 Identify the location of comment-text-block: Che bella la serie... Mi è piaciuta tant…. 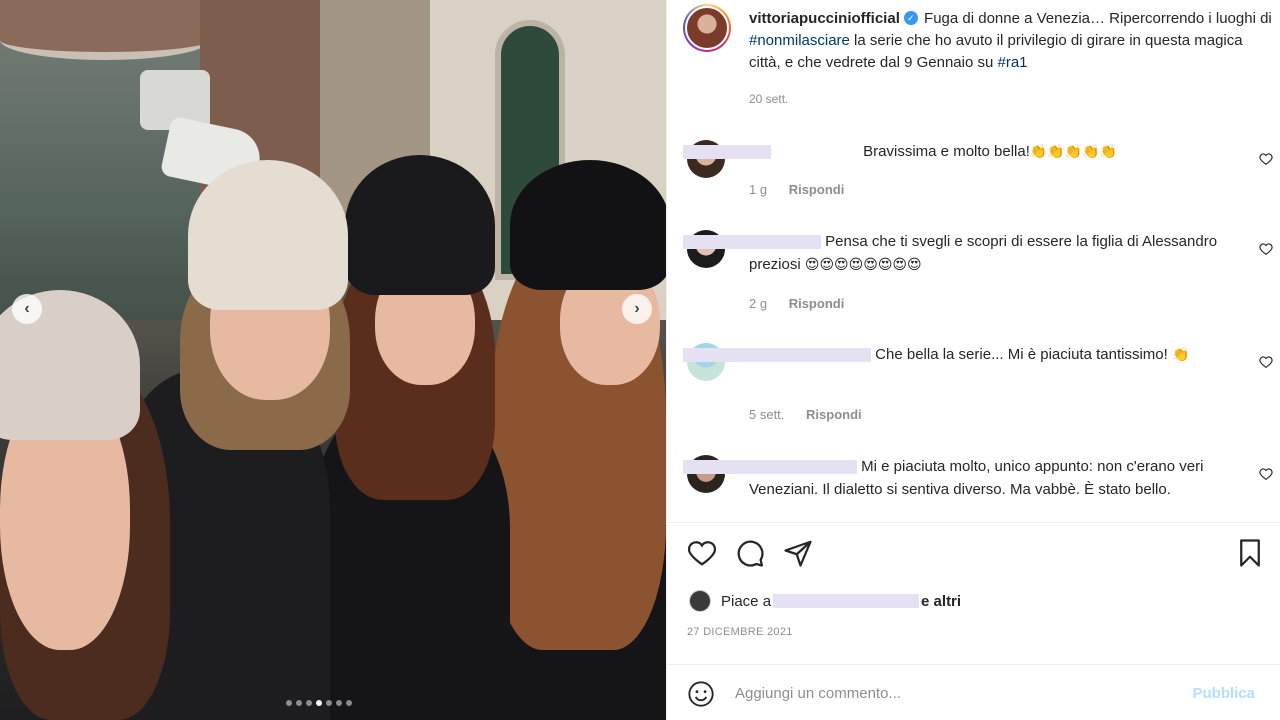
(961, 355).